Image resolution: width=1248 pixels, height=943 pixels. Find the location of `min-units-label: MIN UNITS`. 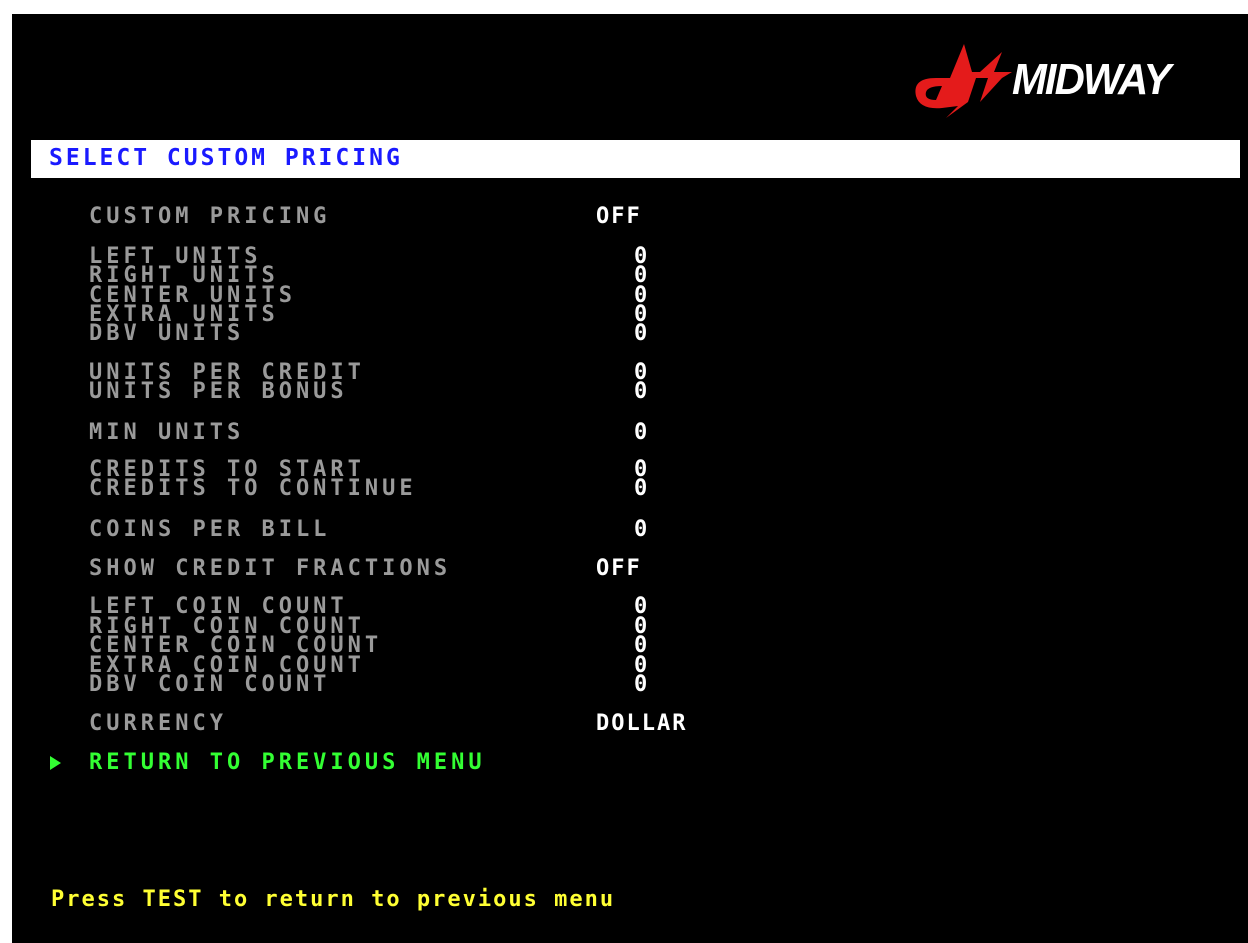

min-units-label: MIN UNITS is located at coordinates (166, 432).